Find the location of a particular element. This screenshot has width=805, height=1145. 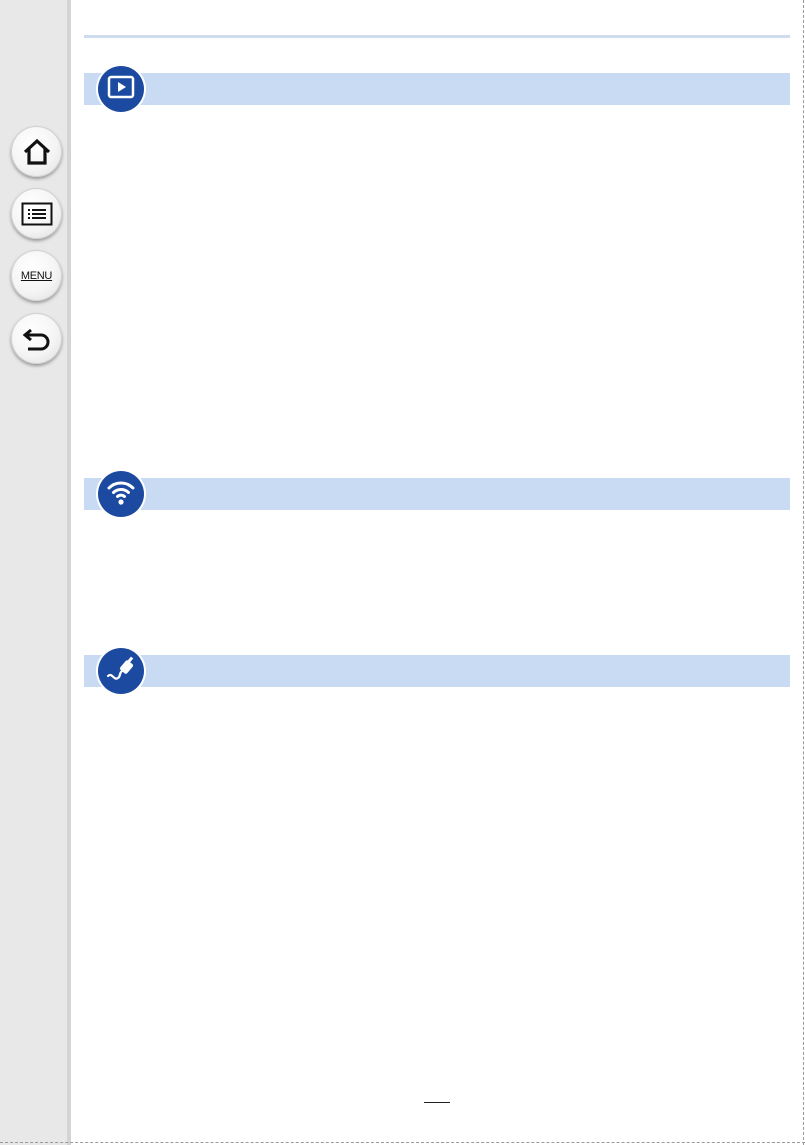

wifi-section-badge is located at coordinates (121, 494).